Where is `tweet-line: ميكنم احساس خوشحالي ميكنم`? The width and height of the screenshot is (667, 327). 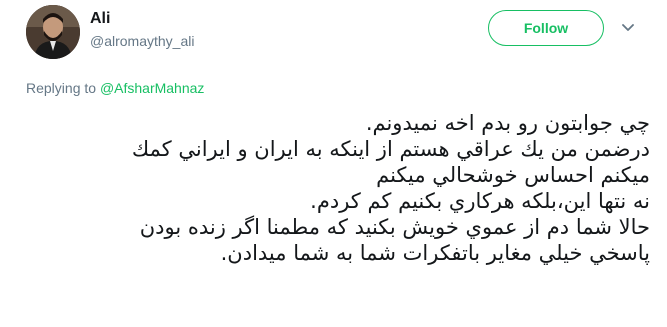 tweet-line: ميكنم احساس خوشحالي ميكنم is located at coordinates (513, 175).